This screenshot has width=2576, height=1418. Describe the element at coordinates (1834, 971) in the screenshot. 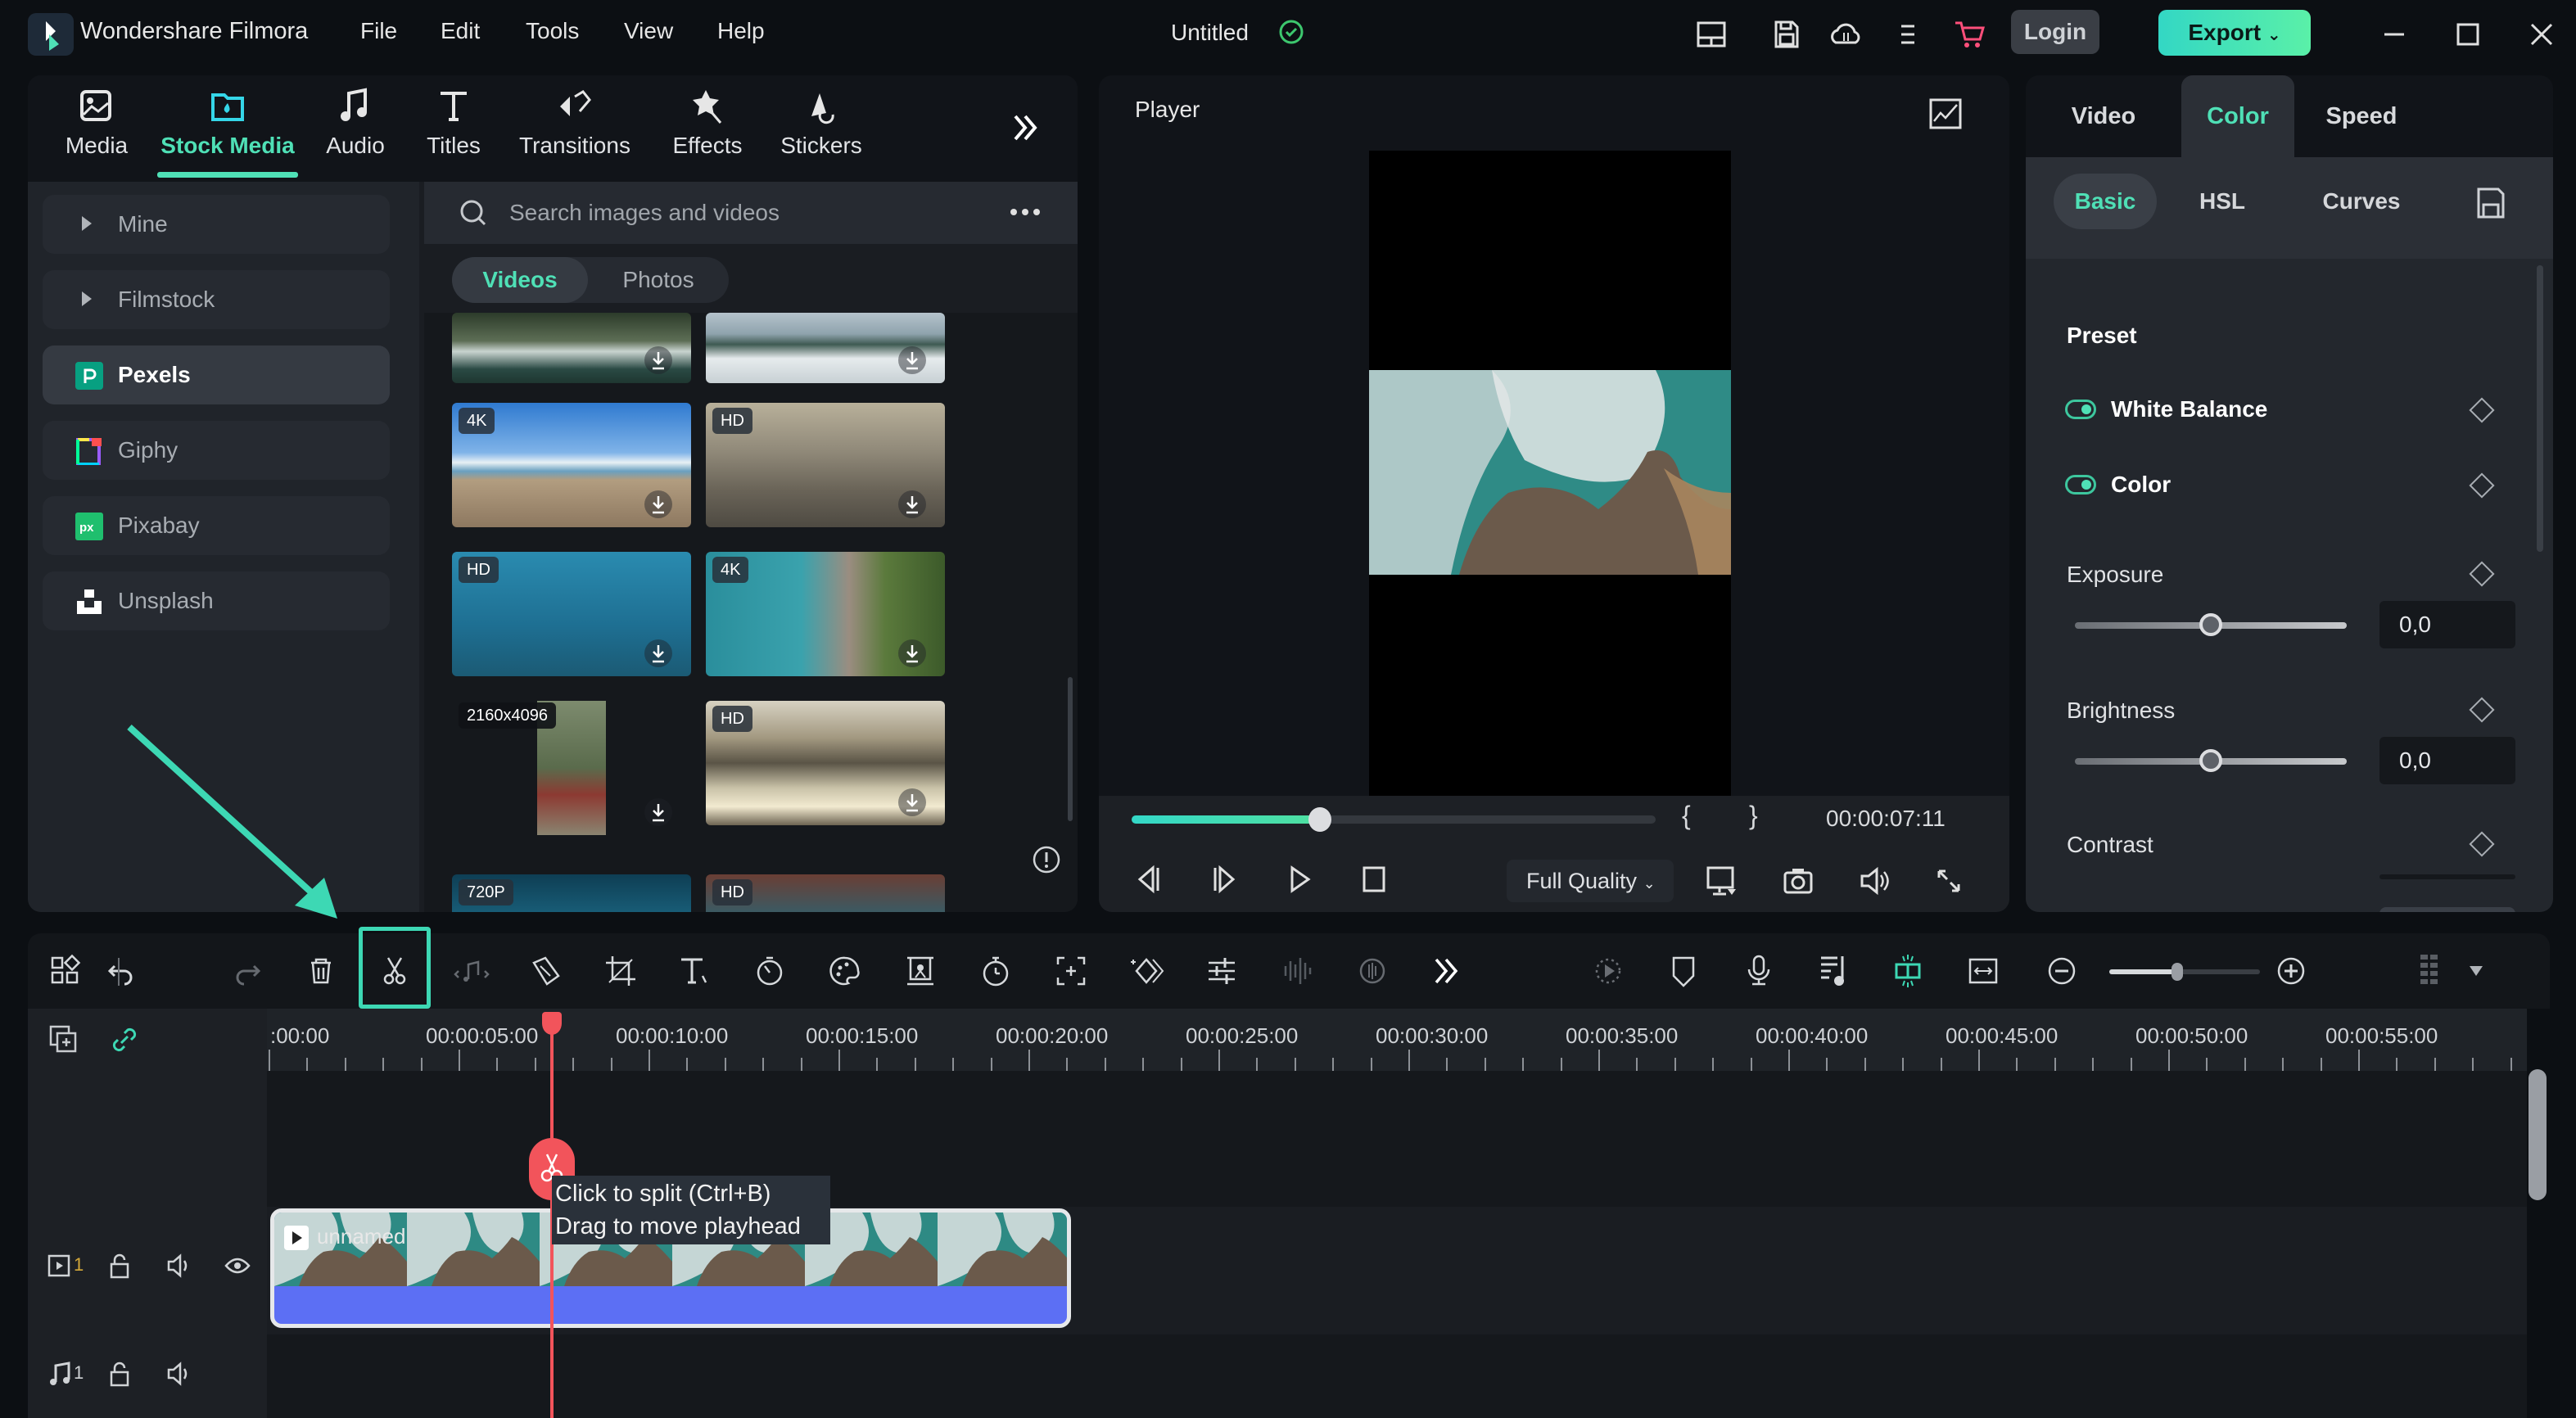

I see `audio-mix-icon` at that location.